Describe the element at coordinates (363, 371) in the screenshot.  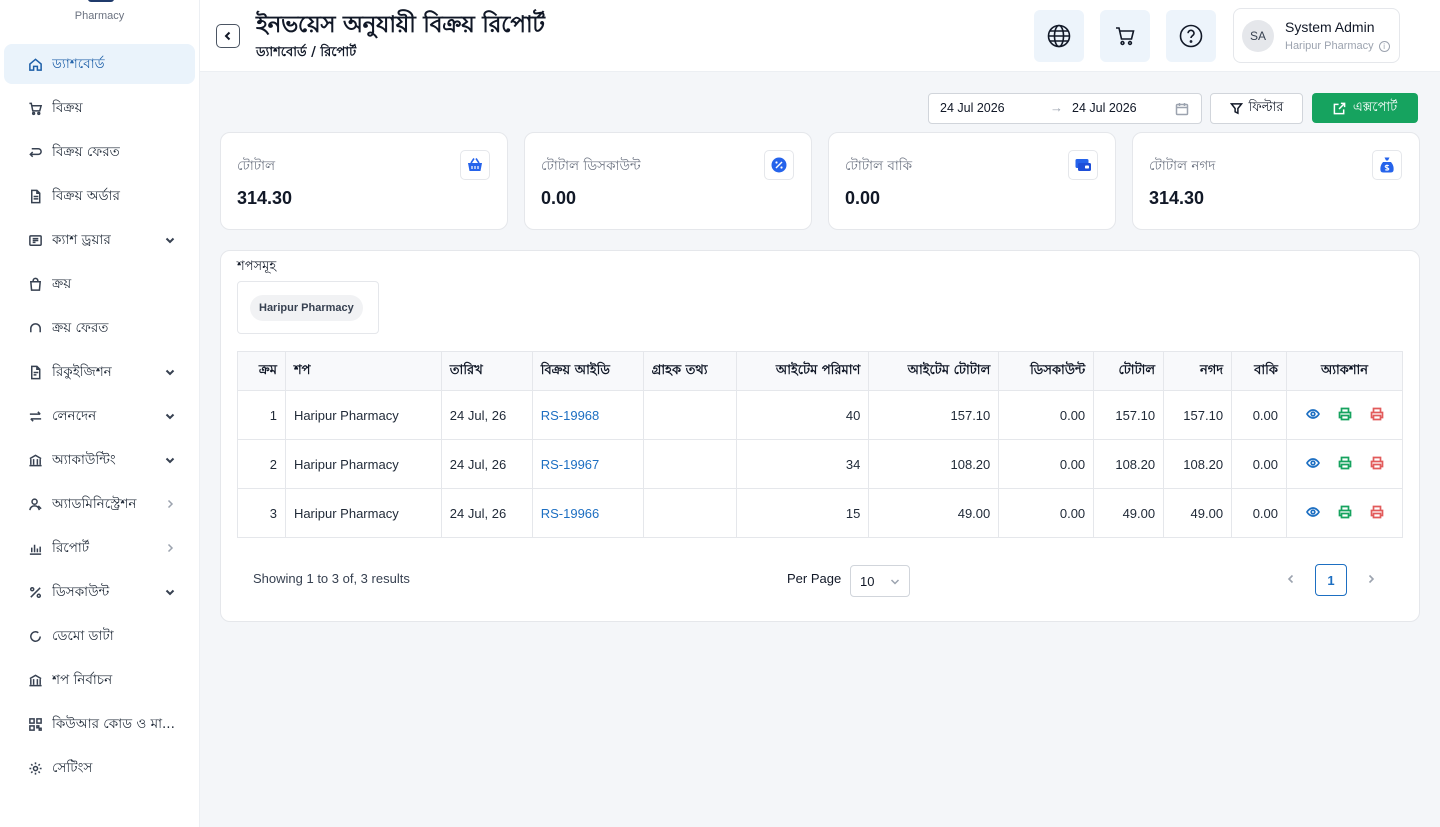
I see `column-header: শপ` at that location.